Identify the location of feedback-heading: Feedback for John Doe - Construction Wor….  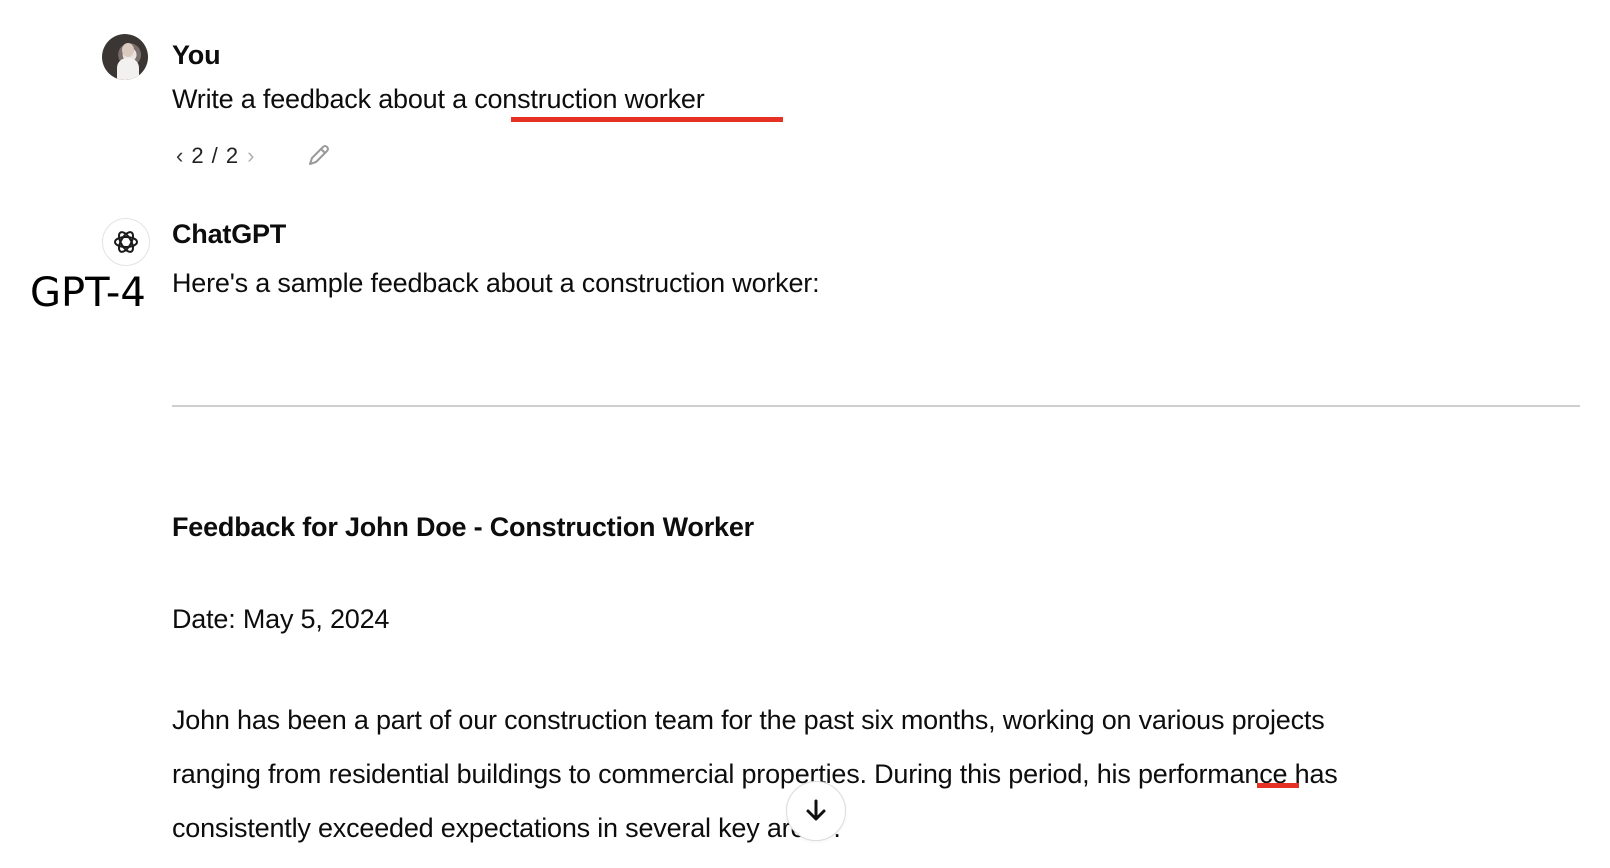
(463, 527).